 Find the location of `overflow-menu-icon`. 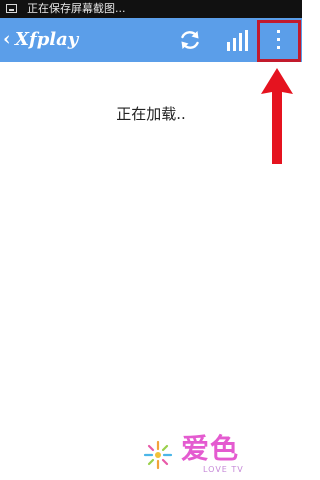

overflow-menu-icon is located at coordinates (279, 42).